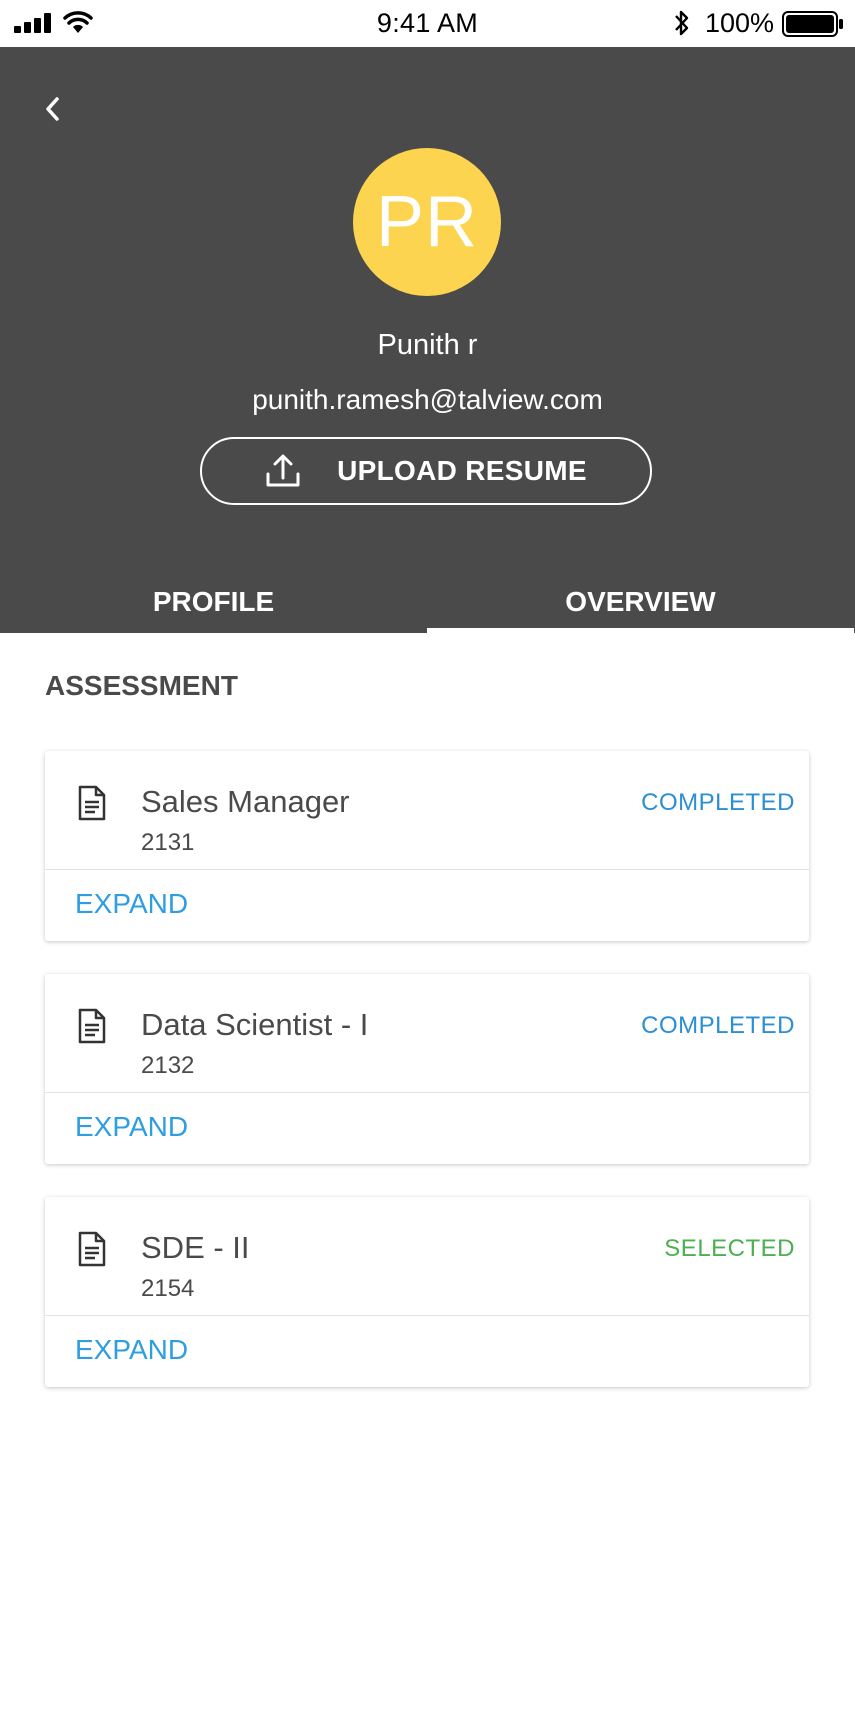 Image resolution: width=855 pixels, height=1710 pixels. What do you see at coordinates (427, 345) in the screenshot?
I see `user-name: Punith r` at bounding box center [427, 345].